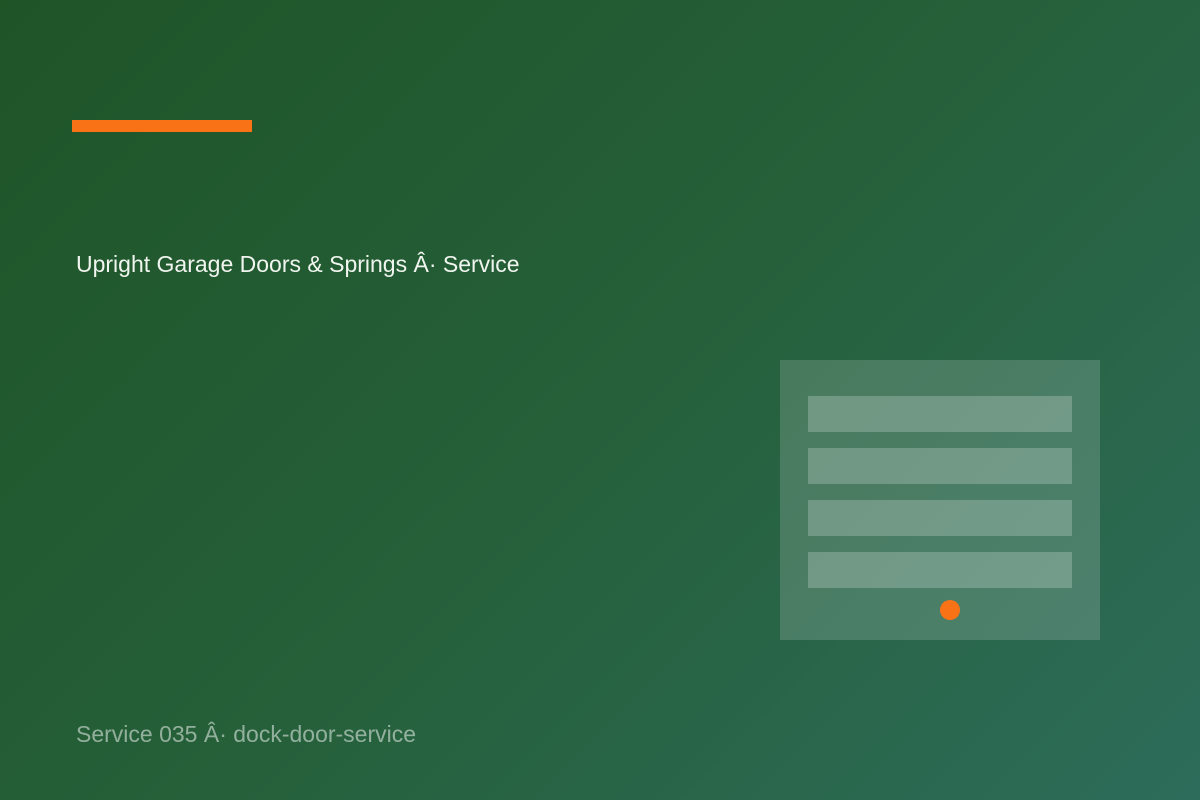 The height and width of the screenshot is (800, 1200). What do you see at coordinates (246, 734) in the screenshot?
I see `footer-caption: Service 035 Â· dock-door-service` at bounding box center [246, 734].